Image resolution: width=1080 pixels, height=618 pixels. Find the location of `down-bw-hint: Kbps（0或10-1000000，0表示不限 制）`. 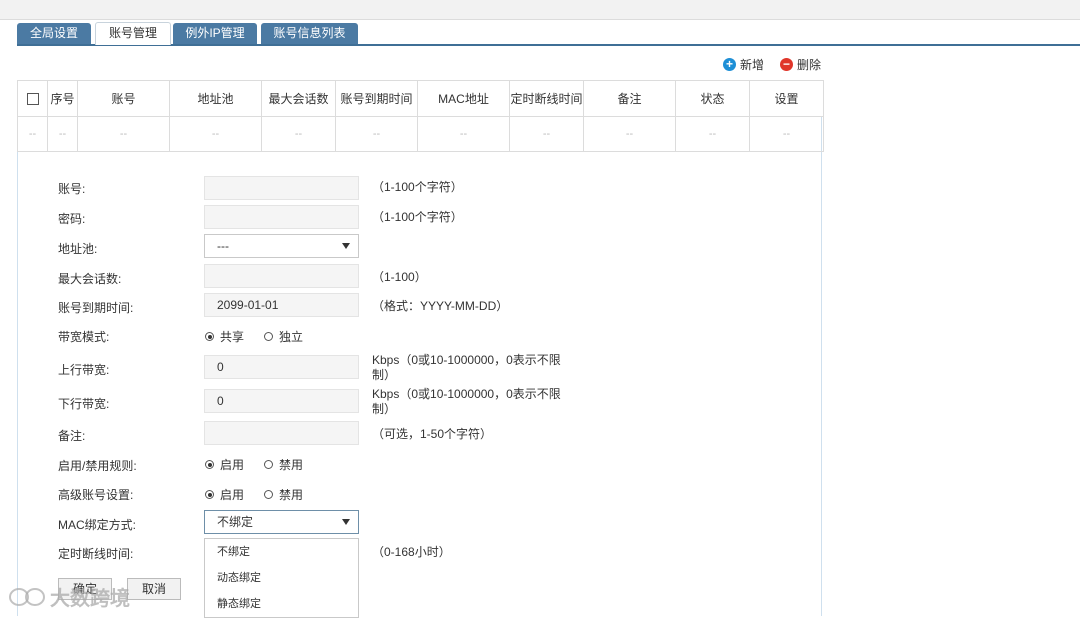

down-bw-hint: Kbps（0或10-1000000，0表示不限 制） is located at coordinates (466, 402).